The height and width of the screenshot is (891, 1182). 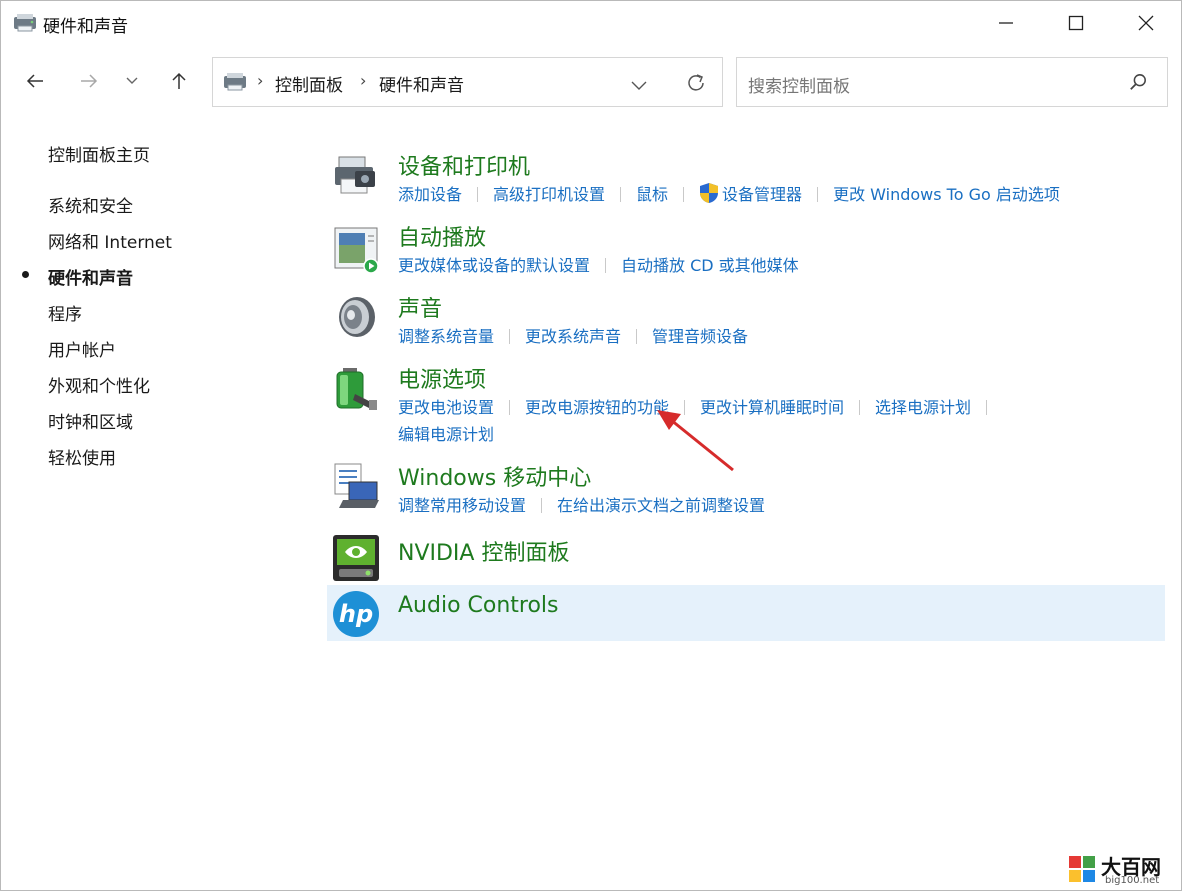 I want to click on sidebar-item-user-accounts: 用户帐户, so click(x=82, y=348).